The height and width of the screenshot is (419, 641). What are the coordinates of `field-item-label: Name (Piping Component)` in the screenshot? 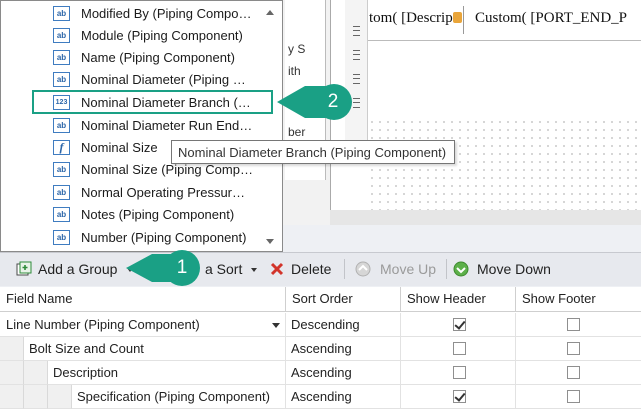 It's located at (158, 57).